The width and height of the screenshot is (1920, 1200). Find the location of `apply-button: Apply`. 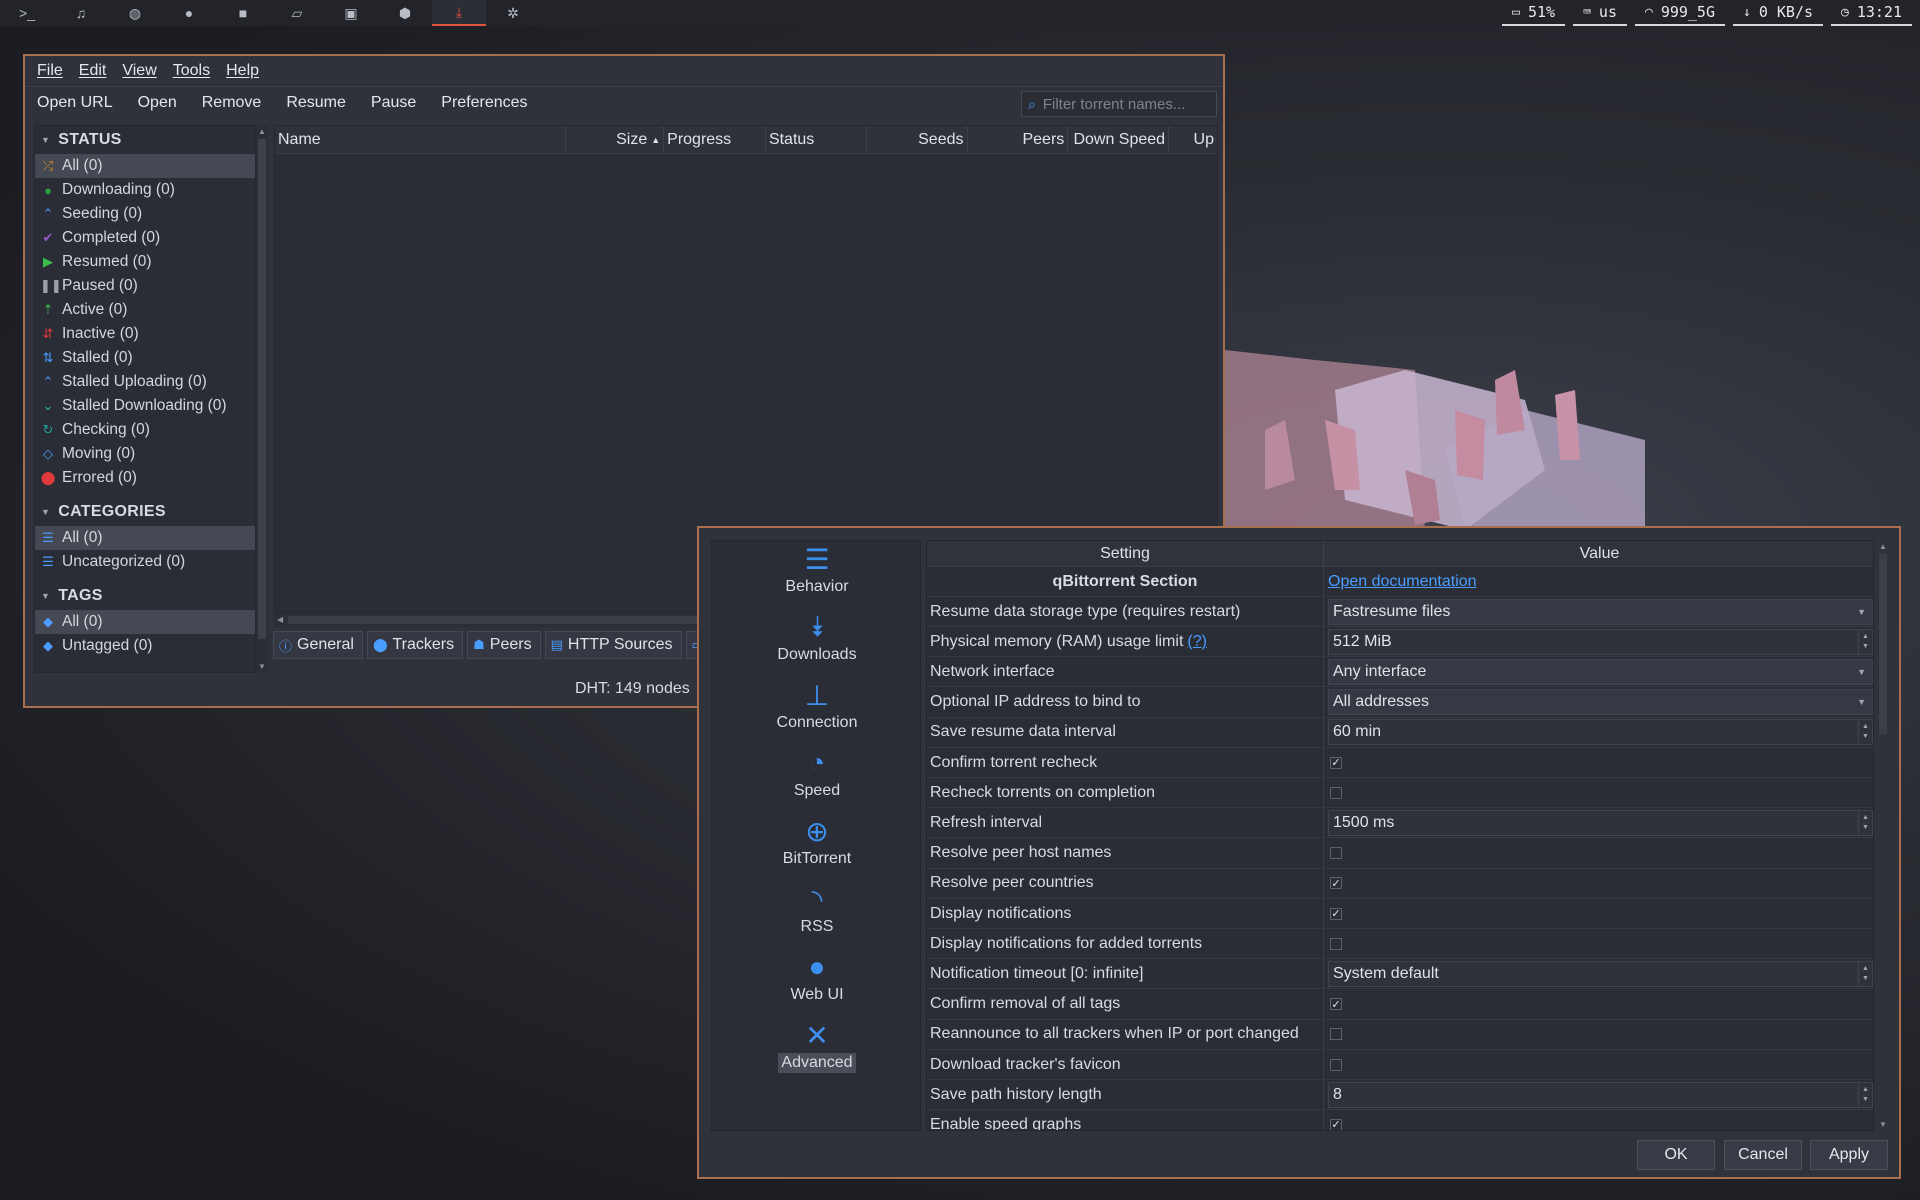

apply-button: Apply is located at coordinates (1849, 1155).